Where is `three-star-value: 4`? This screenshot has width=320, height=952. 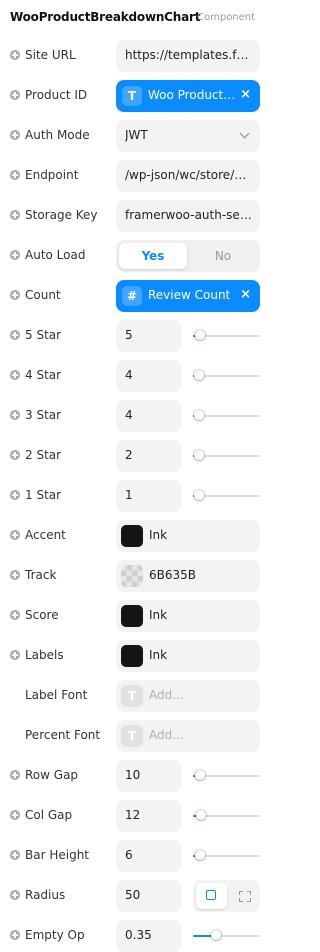
three-star-value: 4 is located at coordinates (129, 415).